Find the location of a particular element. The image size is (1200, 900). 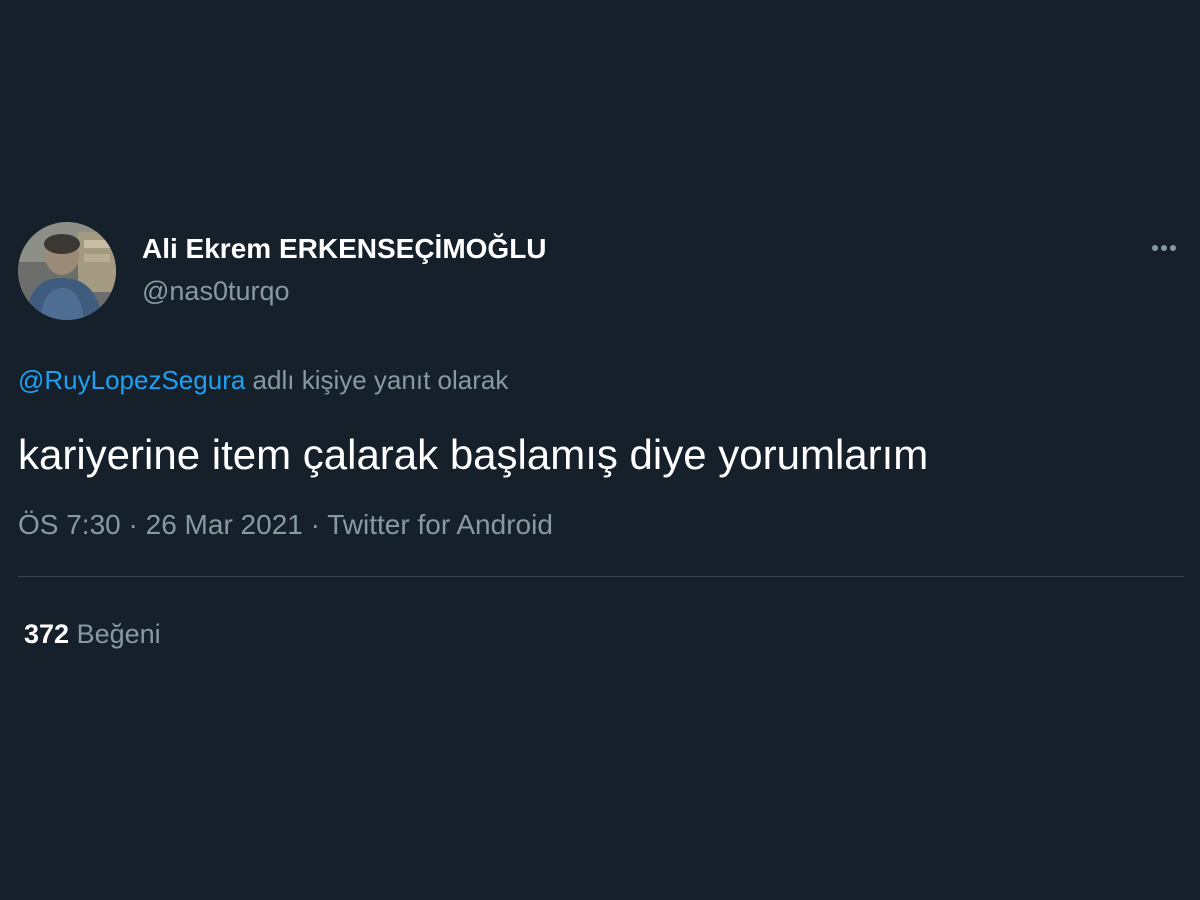

author-handle: @nas0turqo is located at coordinates (344, 291).